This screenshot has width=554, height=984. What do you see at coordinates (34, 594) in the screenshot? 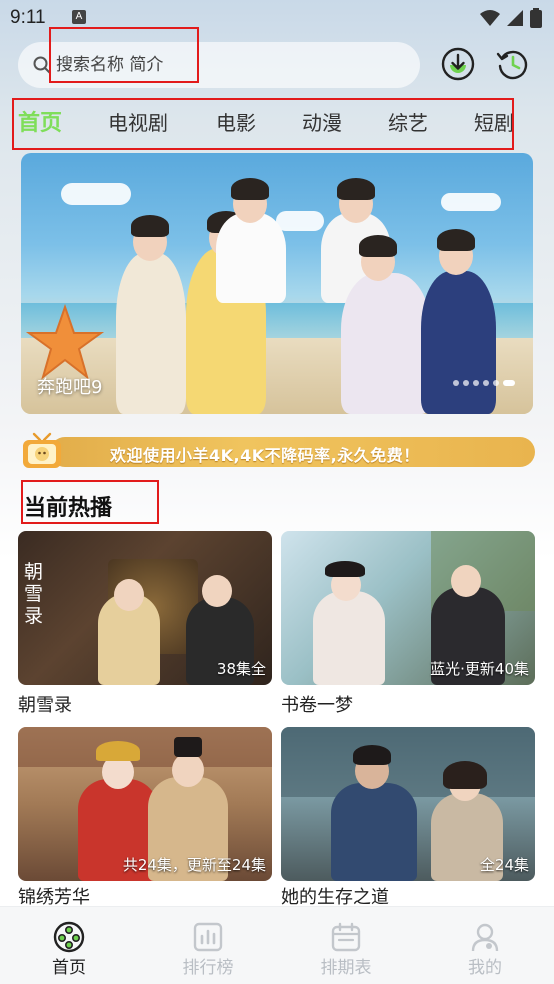
I see `poster-title-text: 朝雪录` at bounding box center [34, 594].